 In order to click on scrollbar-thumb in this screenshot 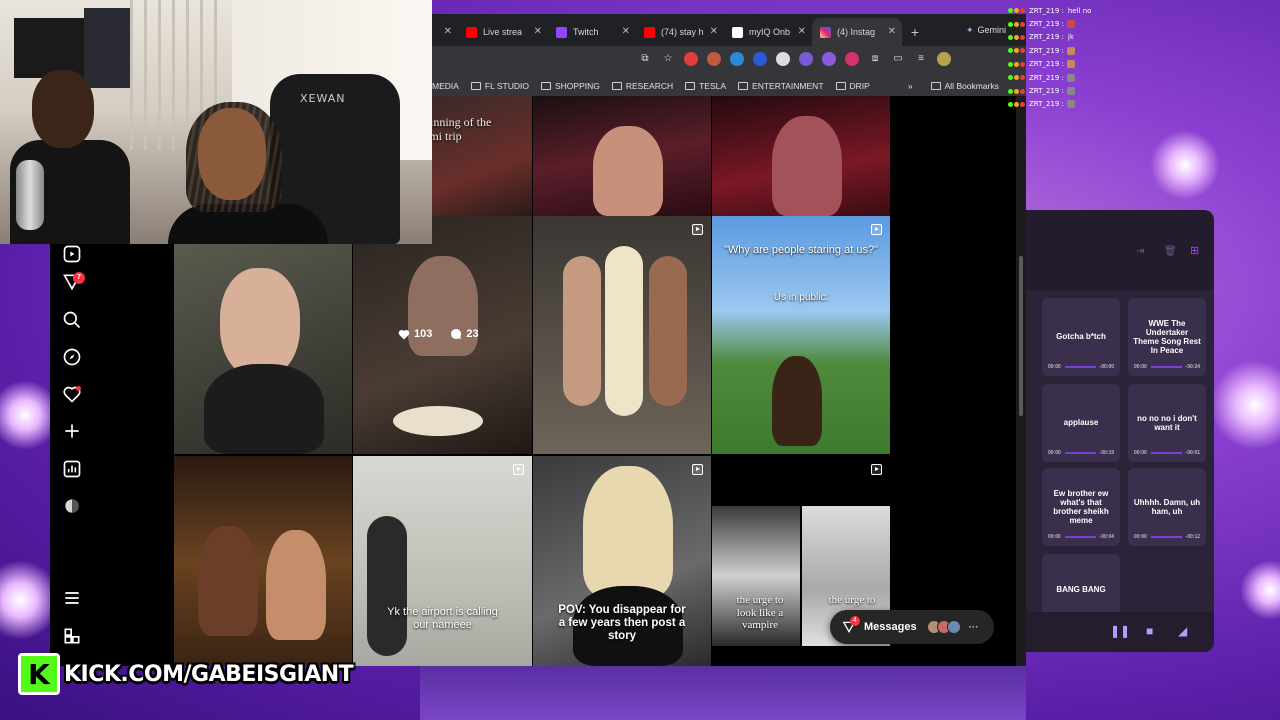, I will do `click(1021, 336)`.